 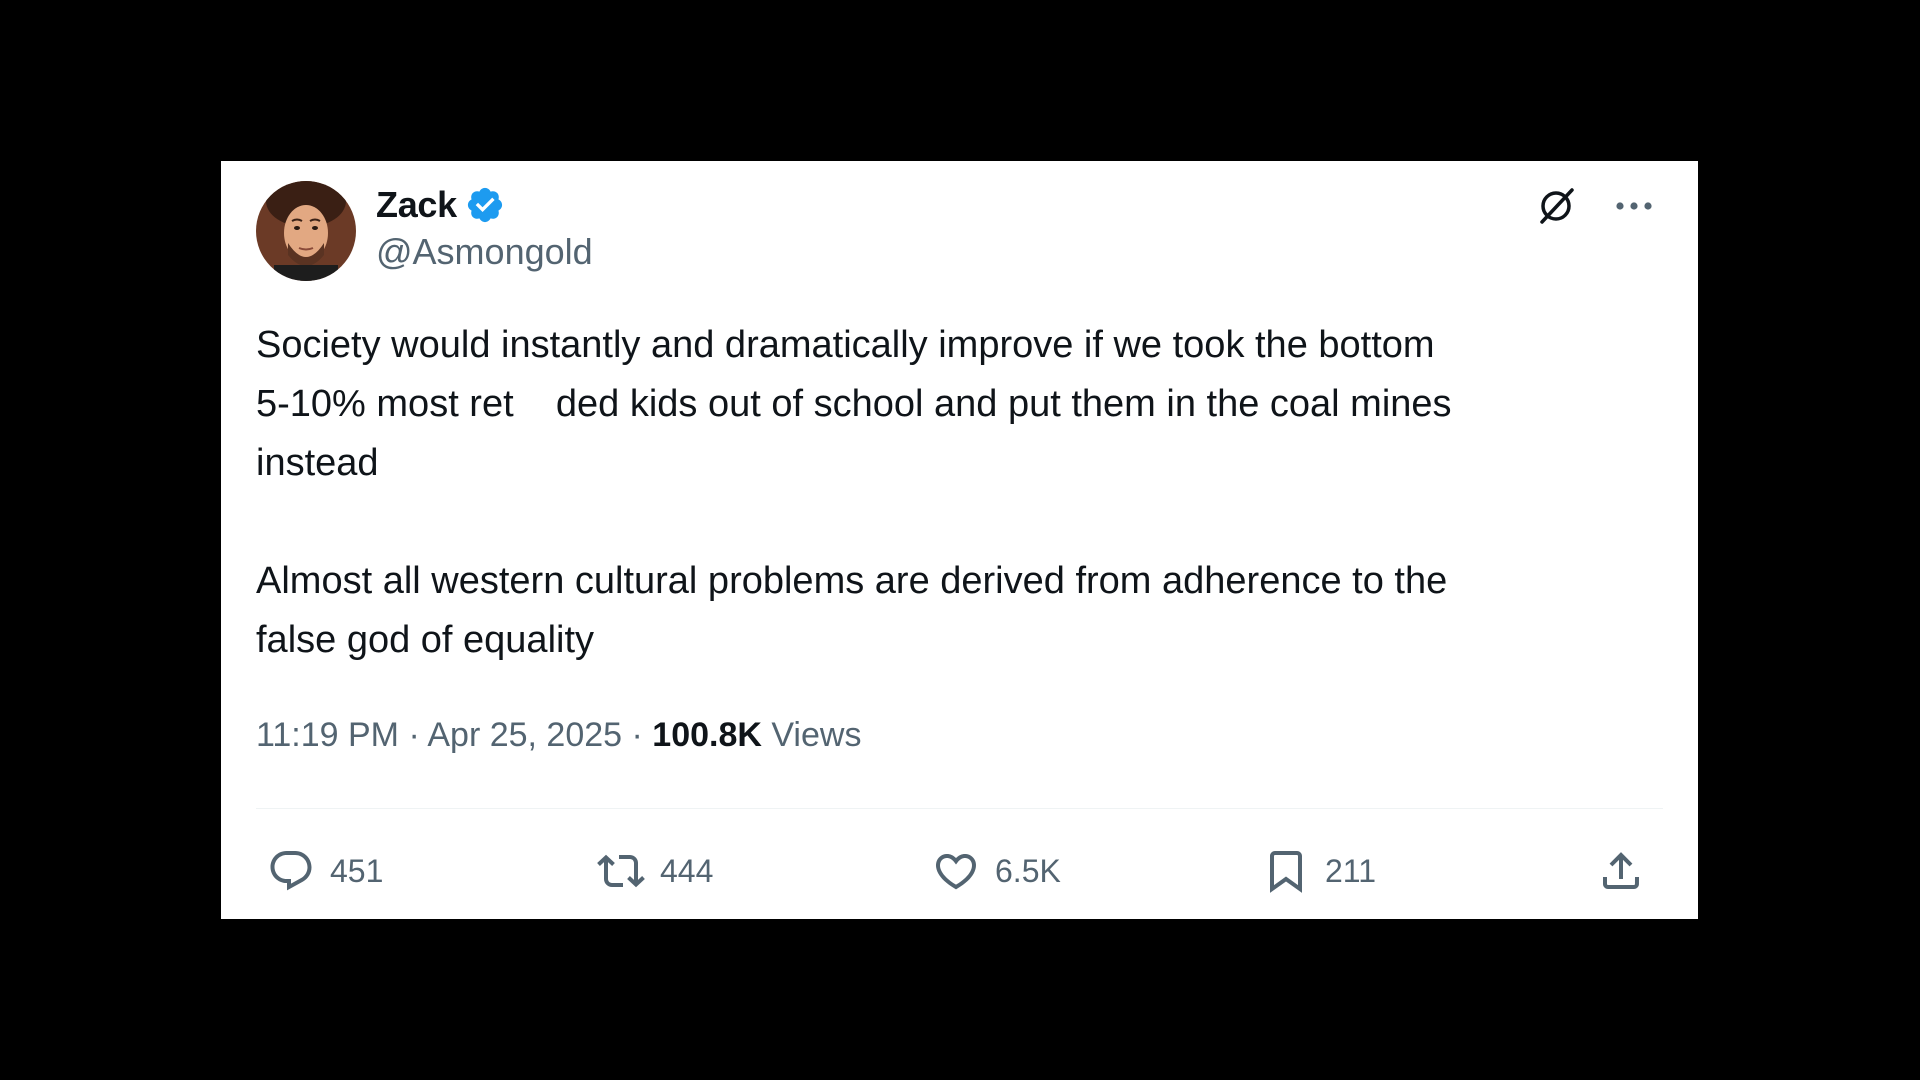 I want to click on like-button: 6.5K, so click(x=996, y=871).